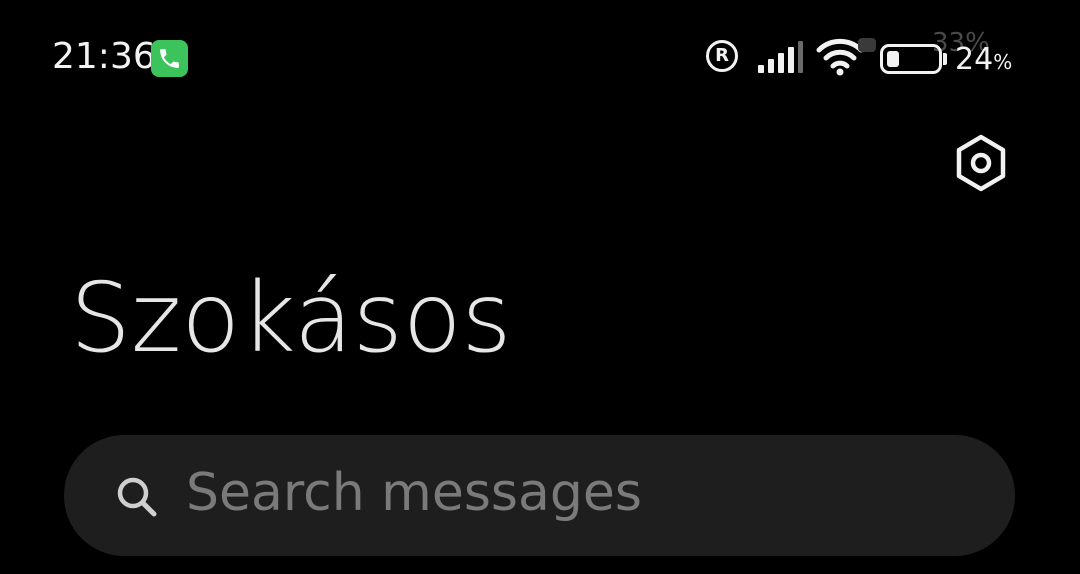  Describe the element at coordinates (974, 59) in the screenshot. I see `battery-percent-value: 24` at that location.